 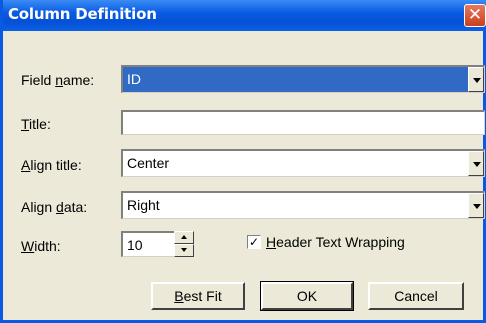 What do you see at coordinates (303, 79) in the screenshot?
I see `field-name-dropdown: ID` at bounding box center [303, 79].